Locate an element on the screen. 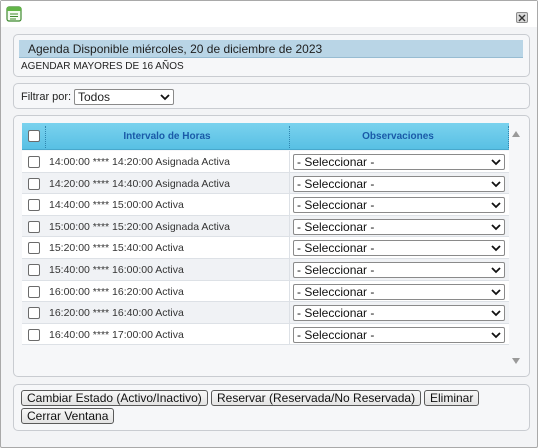 The height and width of the screenshot is (448, 538). close-icon is located at coordinates (522, 17).